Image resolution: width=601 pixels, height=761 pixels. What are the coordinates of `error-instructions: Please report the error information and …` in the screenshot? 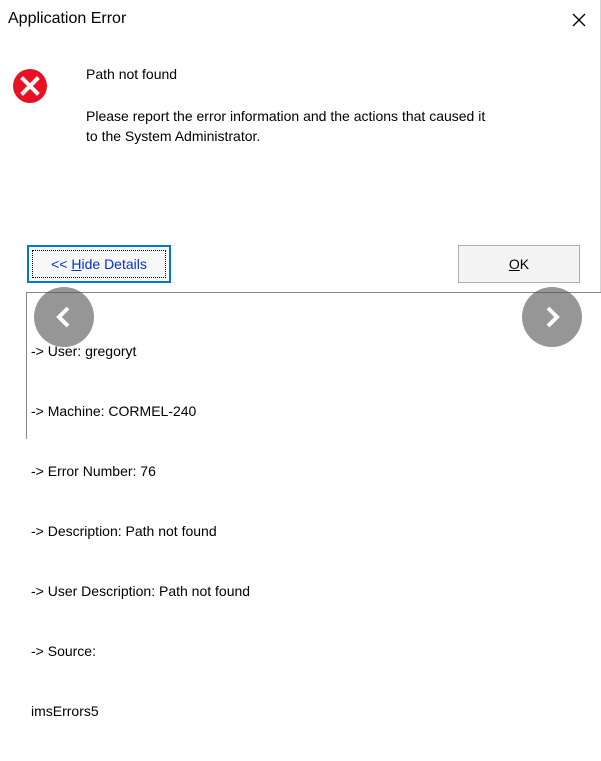 It's located at (326, 126).